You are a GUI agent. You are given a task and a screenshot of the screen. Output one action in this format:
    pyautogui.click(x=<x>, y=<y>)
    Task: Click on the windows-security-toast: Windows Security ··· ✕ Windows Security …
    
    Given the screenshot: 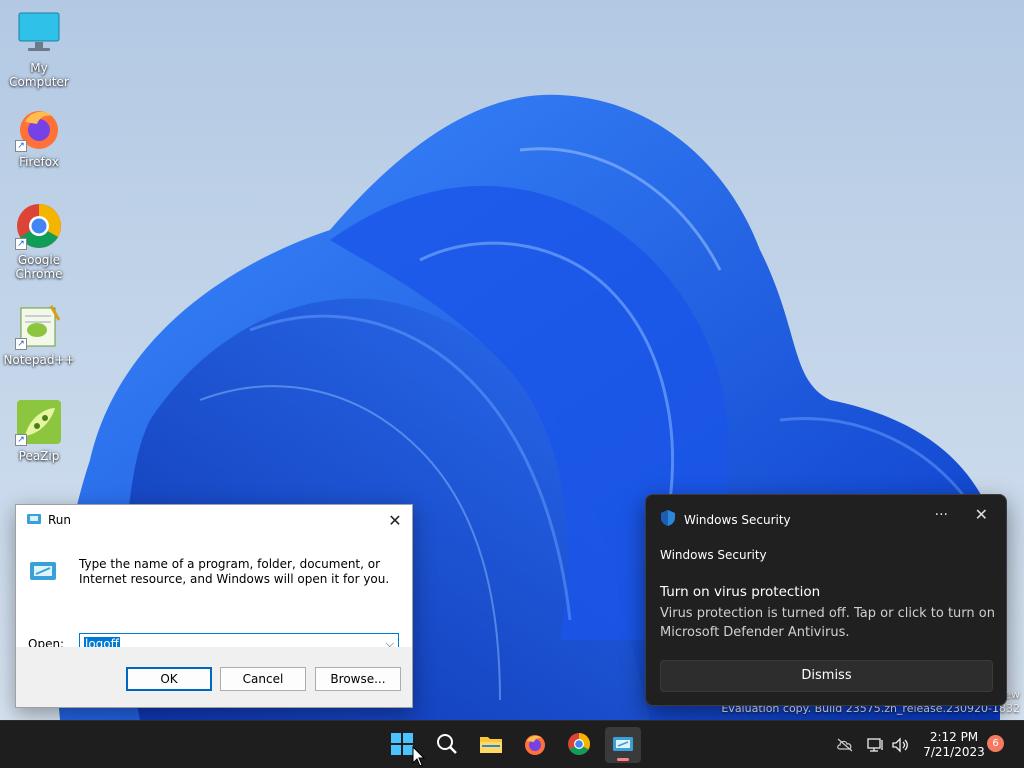 What is the action you would take?
    pyautogui.click(x=826, y=600)
    